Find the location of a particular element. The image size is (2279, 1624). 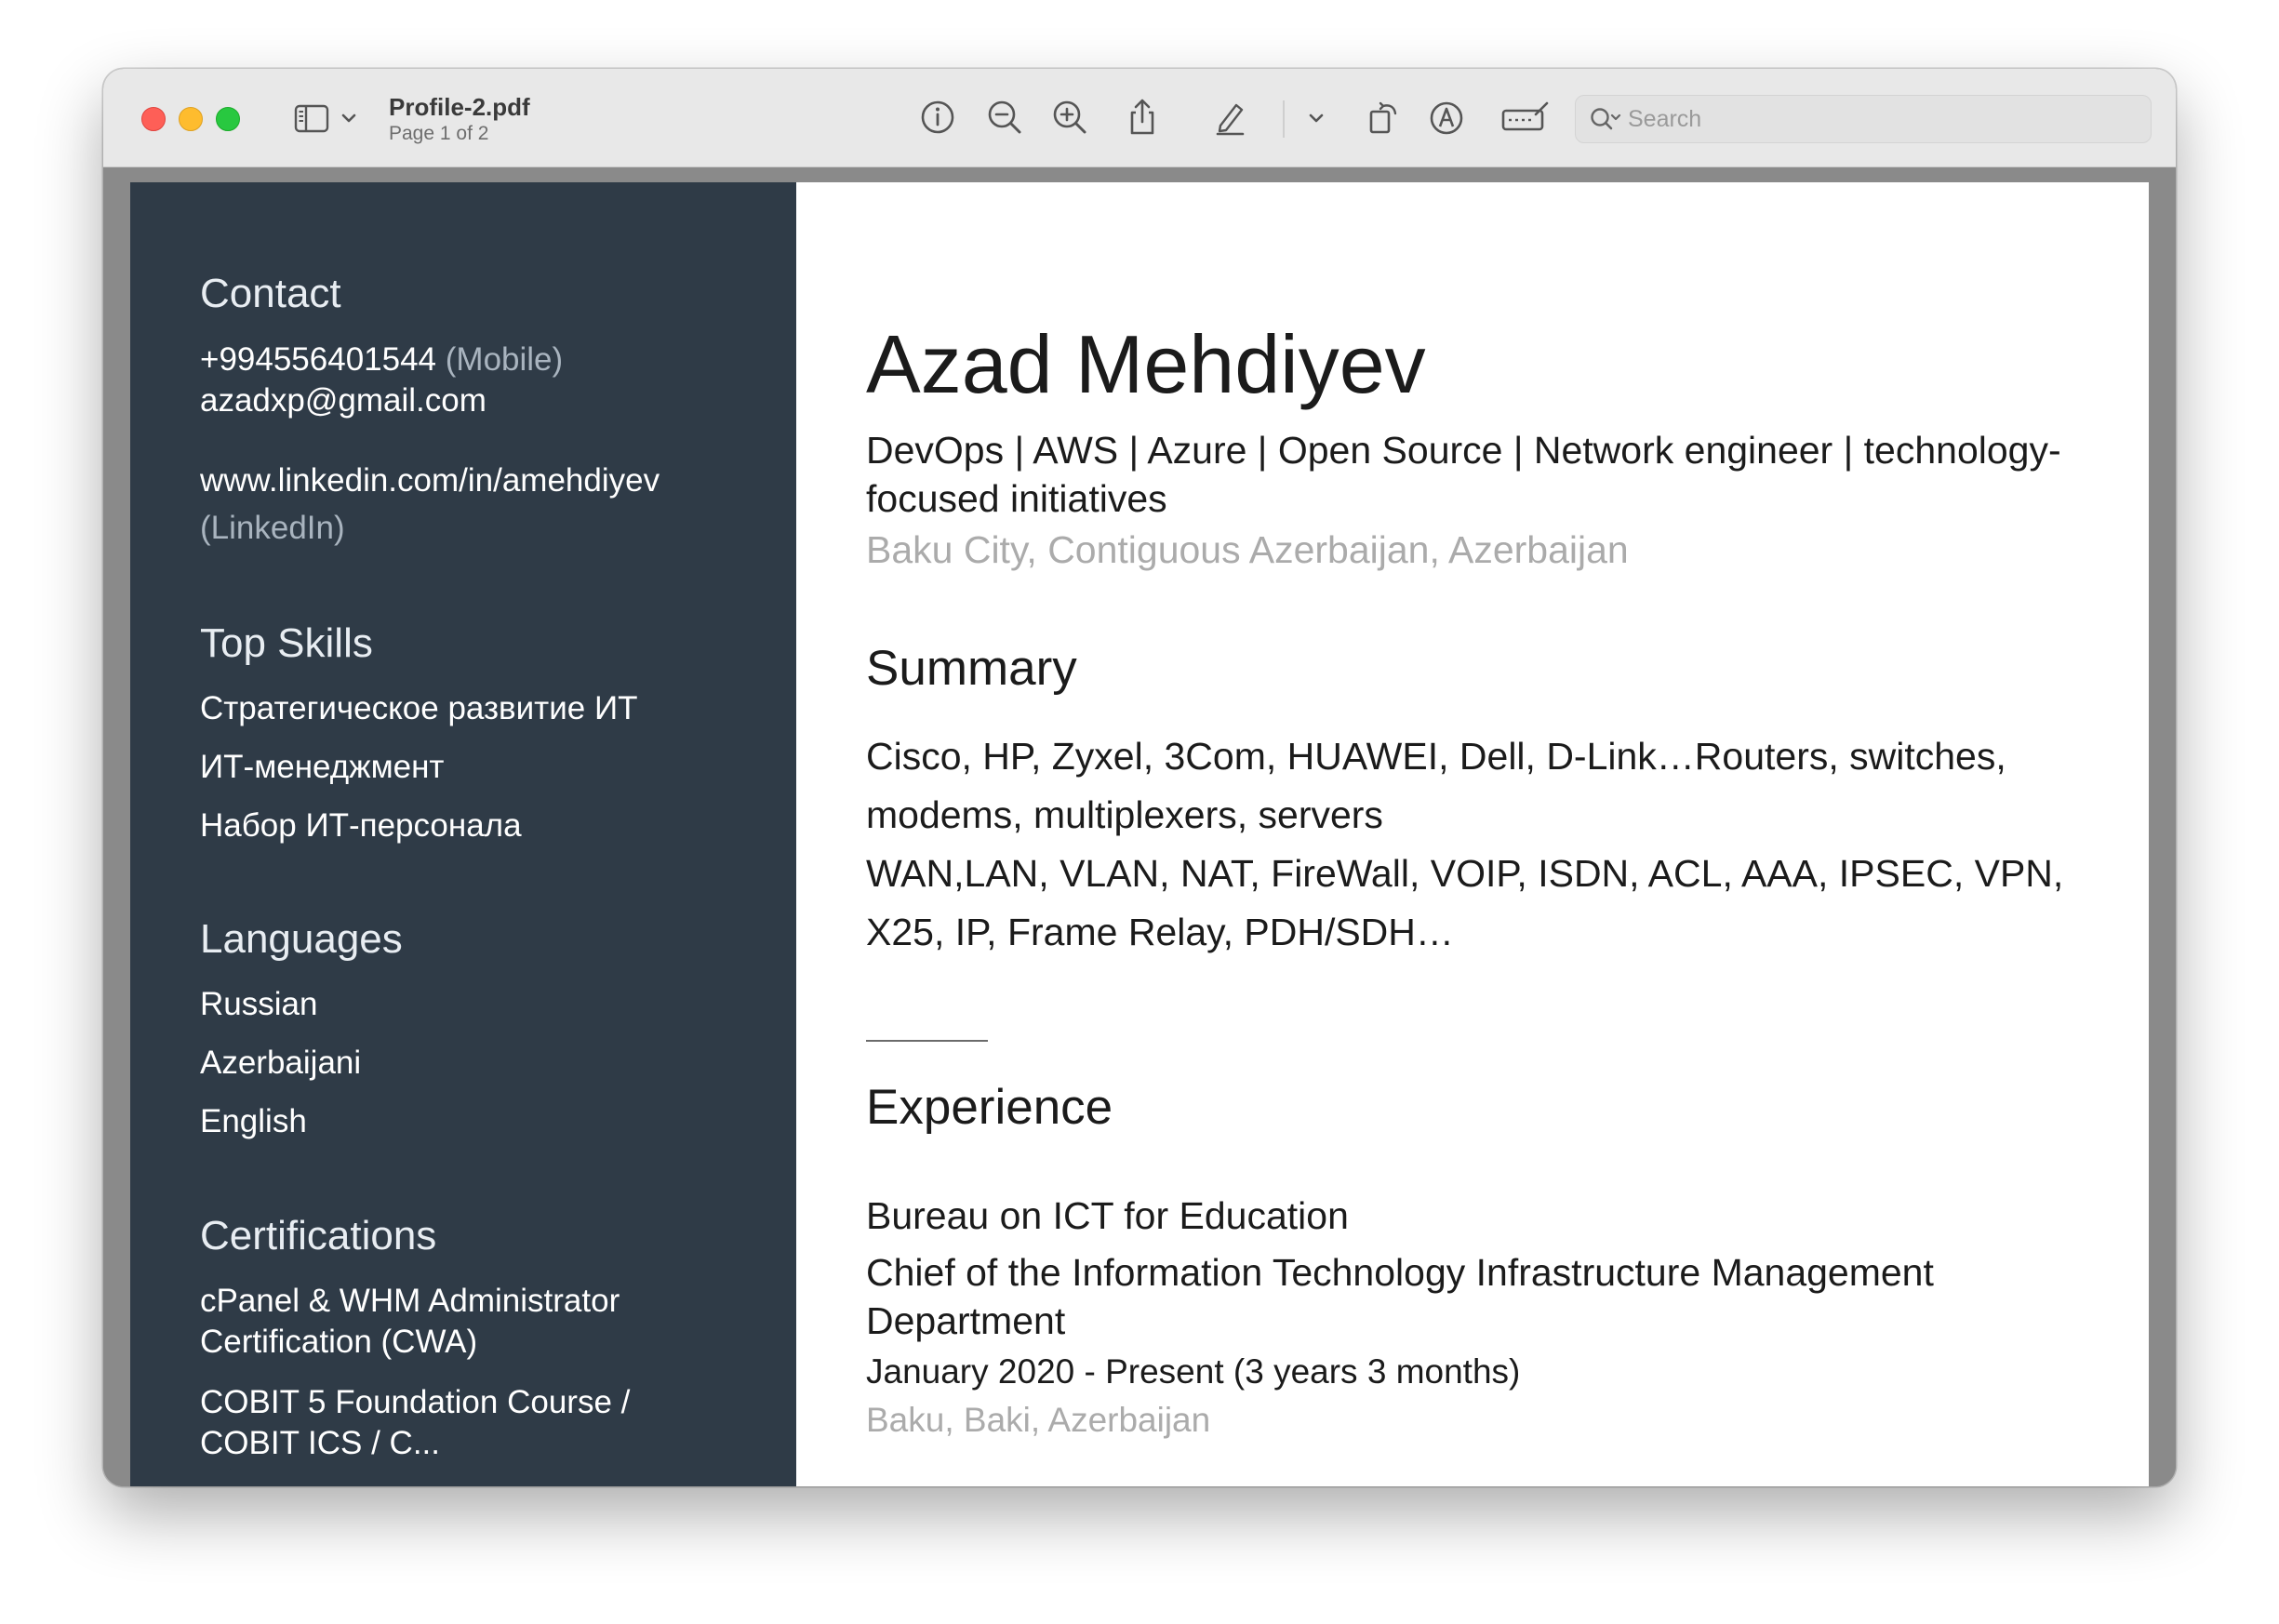

experience-heading: Experience is located at coordinates (989, 1107).